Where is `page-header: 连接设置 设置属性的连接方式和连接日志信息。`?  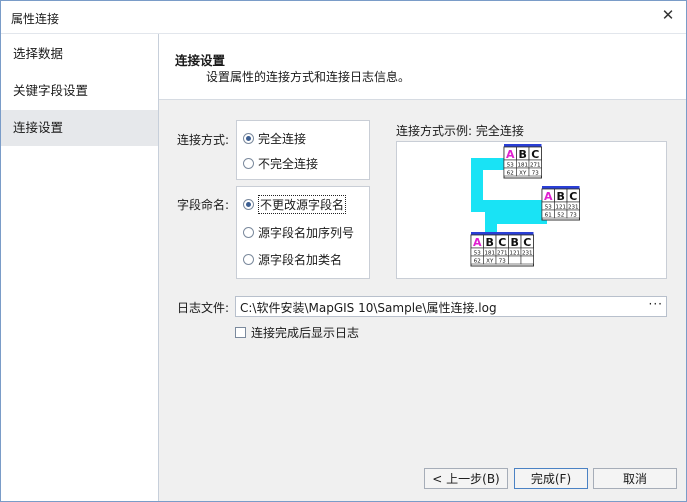
page-header: 连接设置 设置属性的连接方式和连接日志信息。 is located at coordinates (422, 67).